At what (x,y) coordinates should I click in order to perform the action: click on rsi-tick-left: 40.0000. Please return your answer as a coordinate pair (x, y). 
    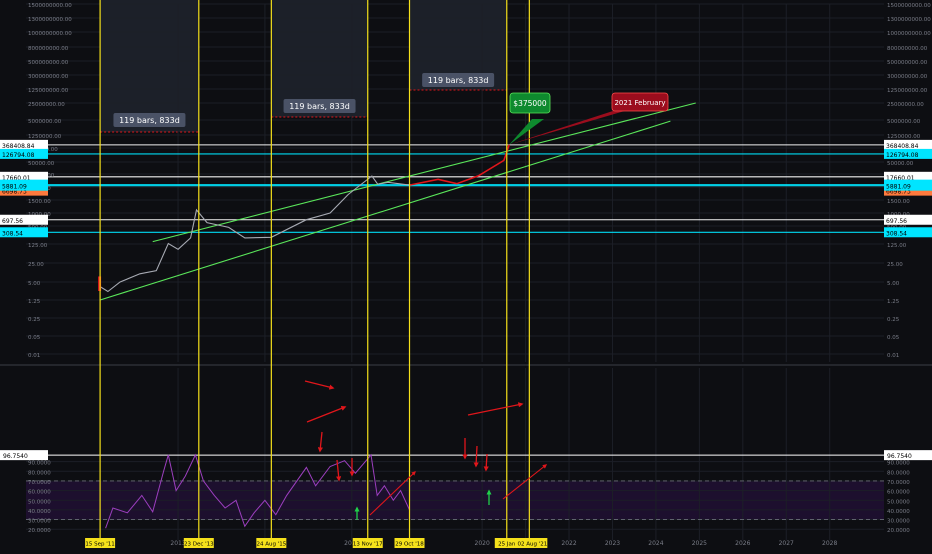
    Looking at the image, I should click on (39, 512).